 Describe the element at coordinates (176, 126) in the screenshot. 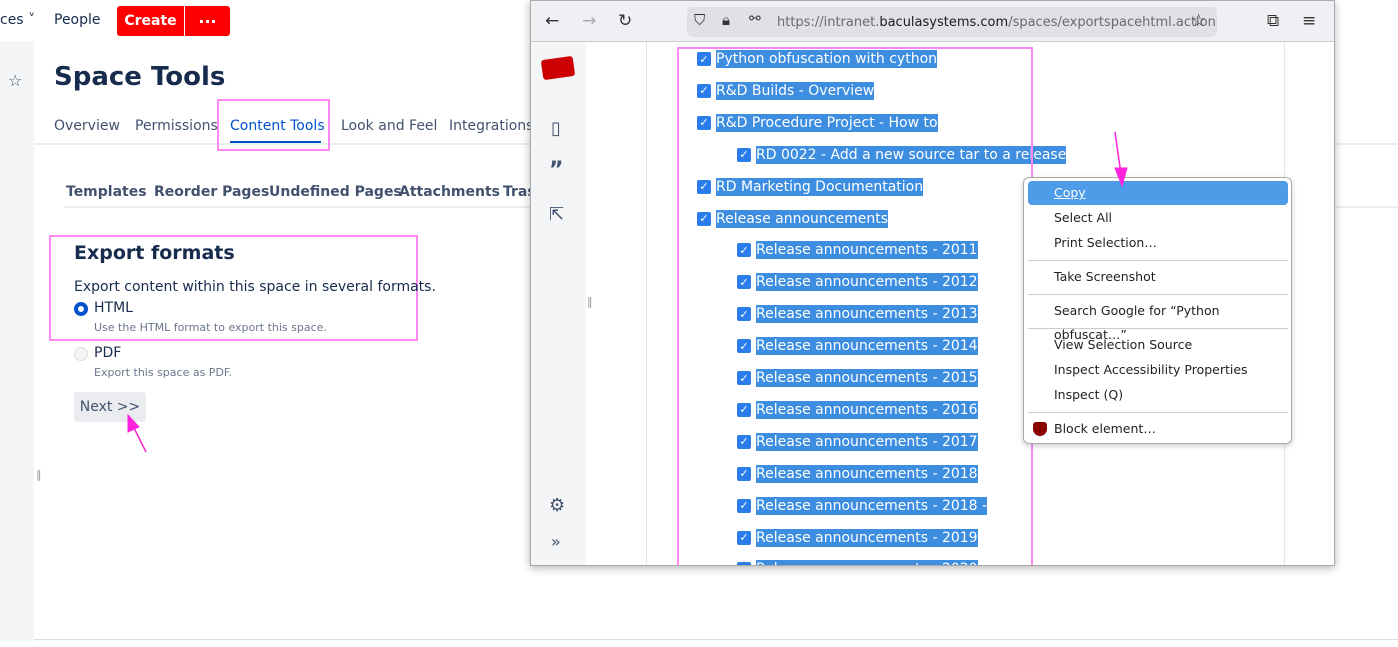

I see `tab-permissions: Permissions` at that location.